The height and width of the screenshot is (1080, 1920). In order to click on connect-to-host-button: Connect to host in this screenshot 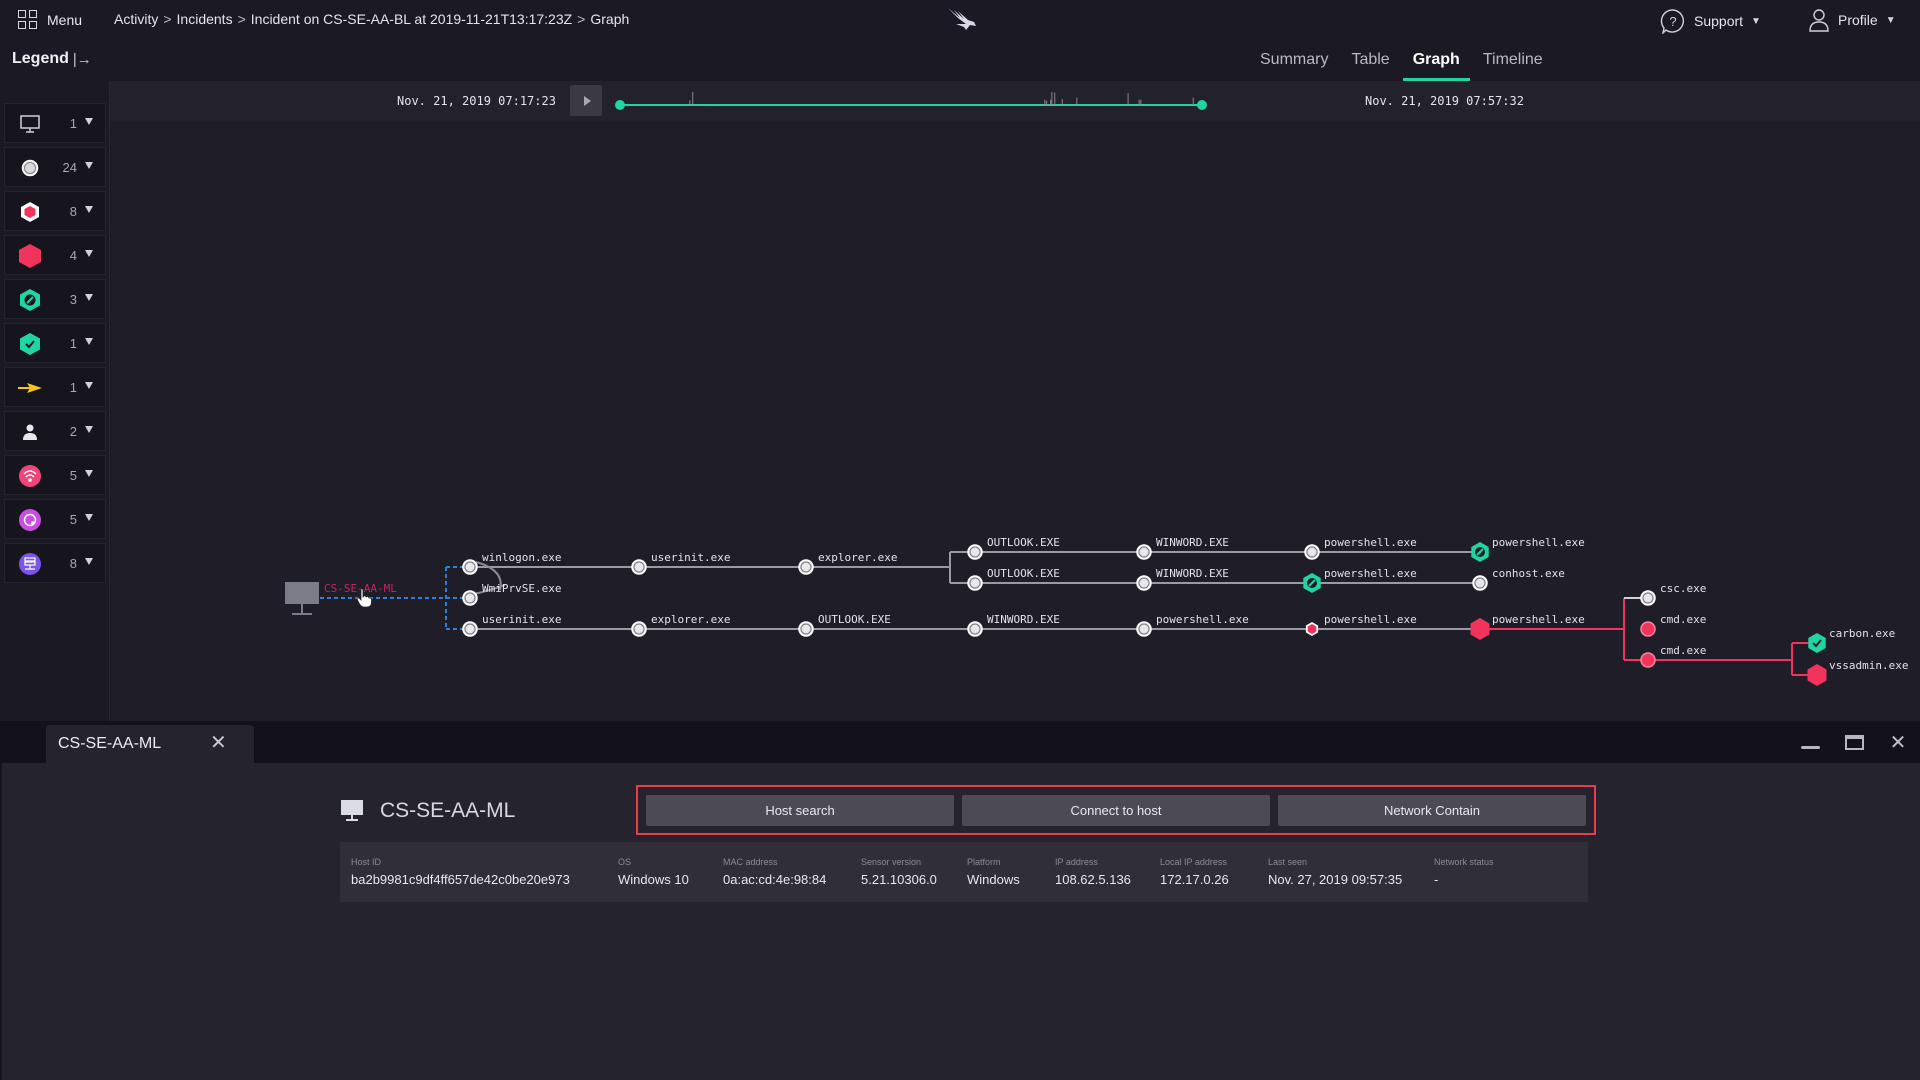, I will do `click(1116, 810)`.